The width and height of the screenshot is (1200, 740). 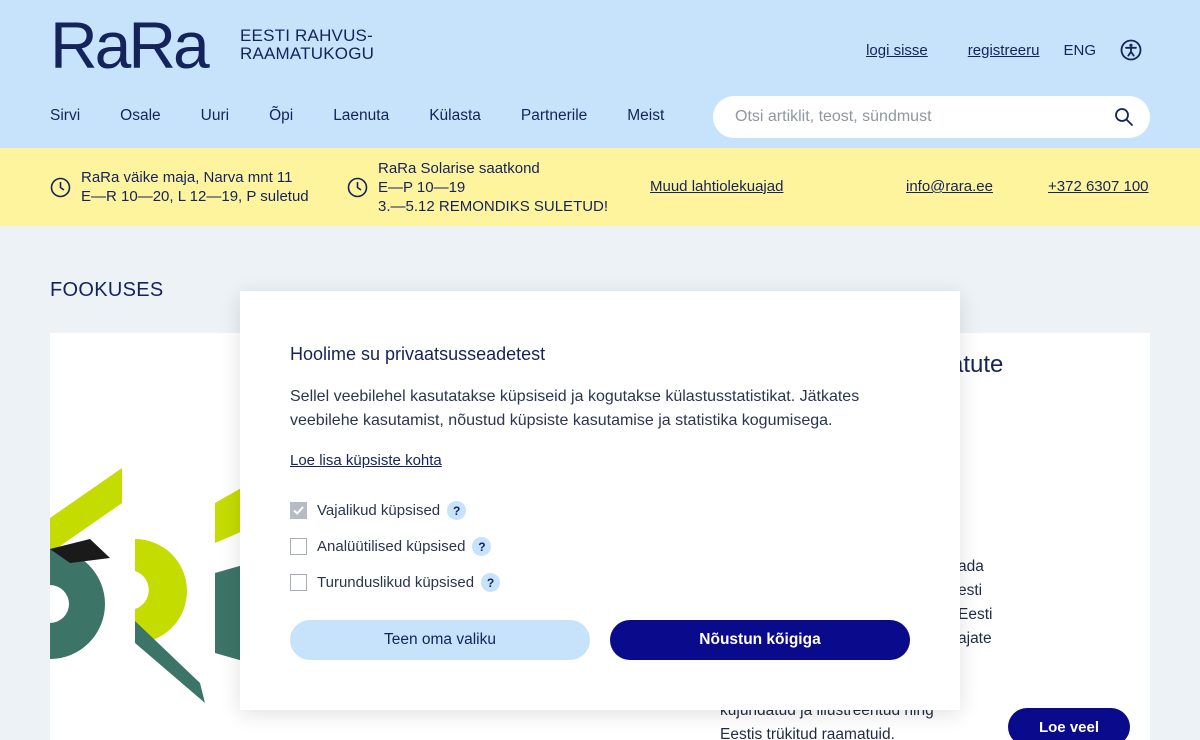 I want to click on rara-logo: RaRa EESTI RAHVUS- RAAMATUKOGU, so click(x=212, y=45).